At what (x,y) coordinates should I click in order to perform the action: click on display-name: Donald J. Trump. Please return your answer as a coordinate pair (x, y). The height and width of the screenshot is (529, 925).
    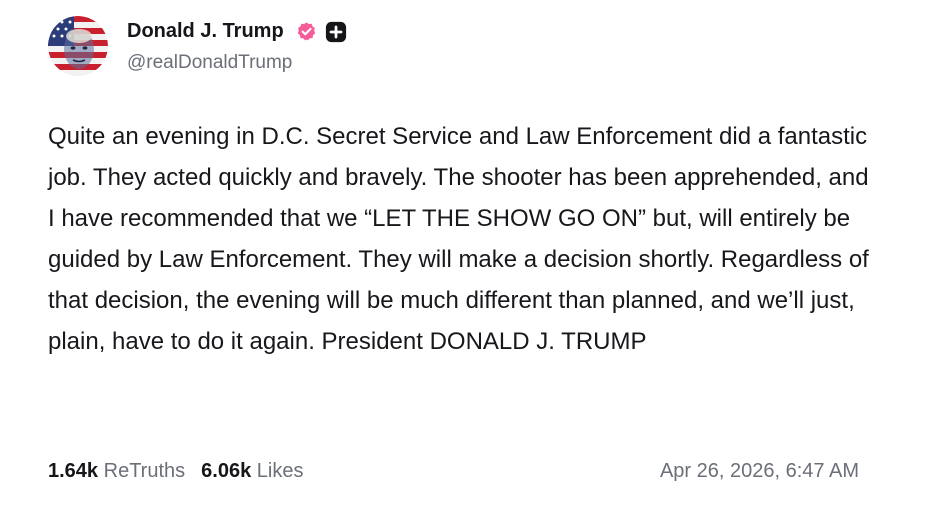
    Looking at the image, I should click on (205, 31).